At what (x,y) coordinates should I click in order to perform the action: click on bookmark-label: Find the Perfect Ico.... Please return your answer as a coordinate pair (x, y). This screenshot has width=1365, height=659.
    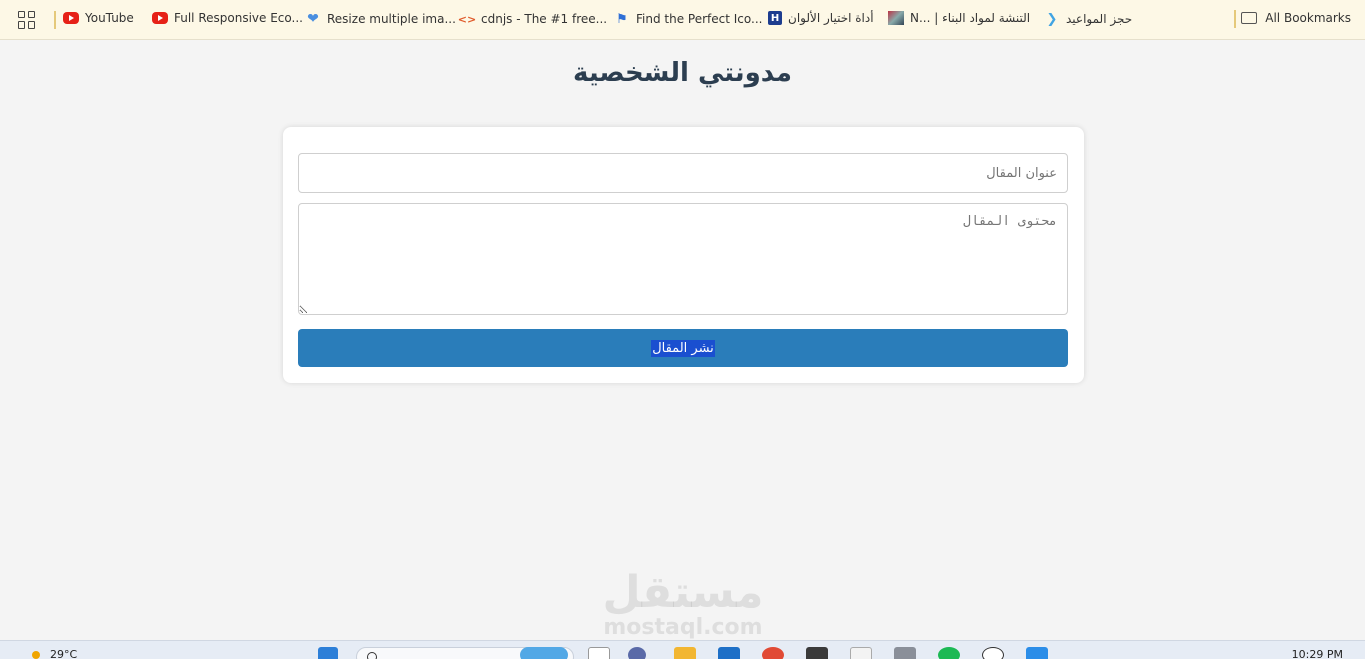
    Looking at the image, I should click on (699, 19).